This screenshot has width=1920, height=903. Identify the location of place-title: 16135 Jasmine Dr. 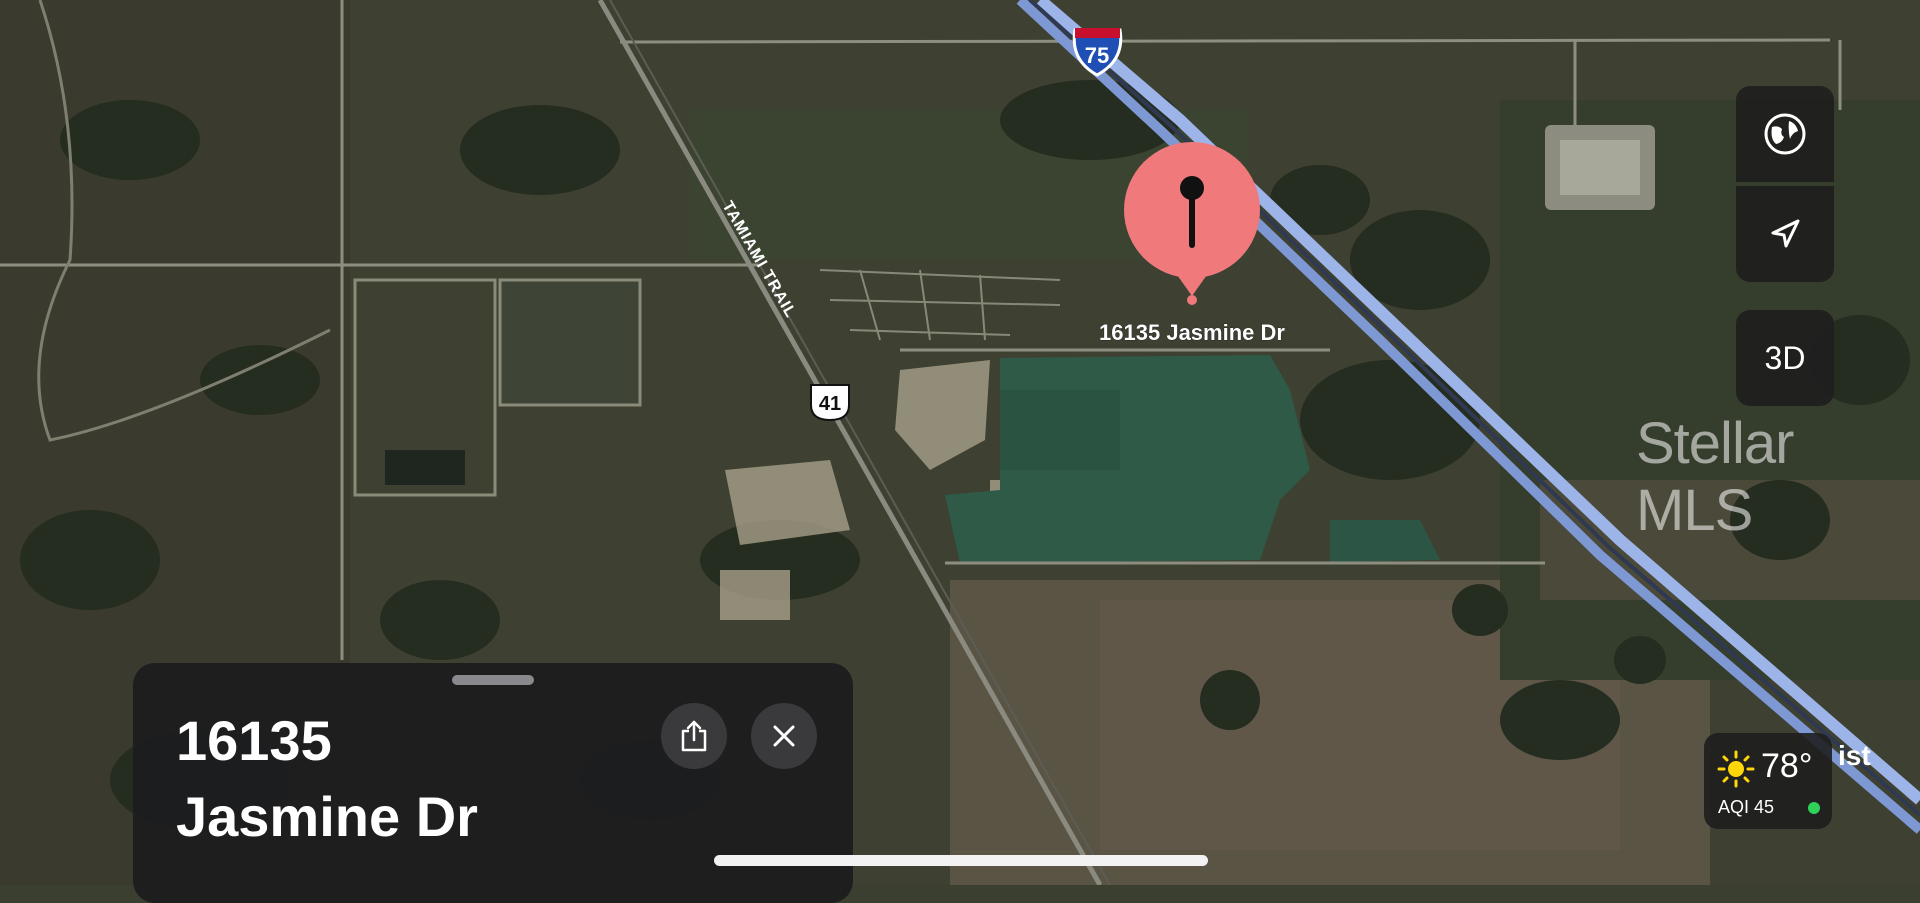
(327, 779).